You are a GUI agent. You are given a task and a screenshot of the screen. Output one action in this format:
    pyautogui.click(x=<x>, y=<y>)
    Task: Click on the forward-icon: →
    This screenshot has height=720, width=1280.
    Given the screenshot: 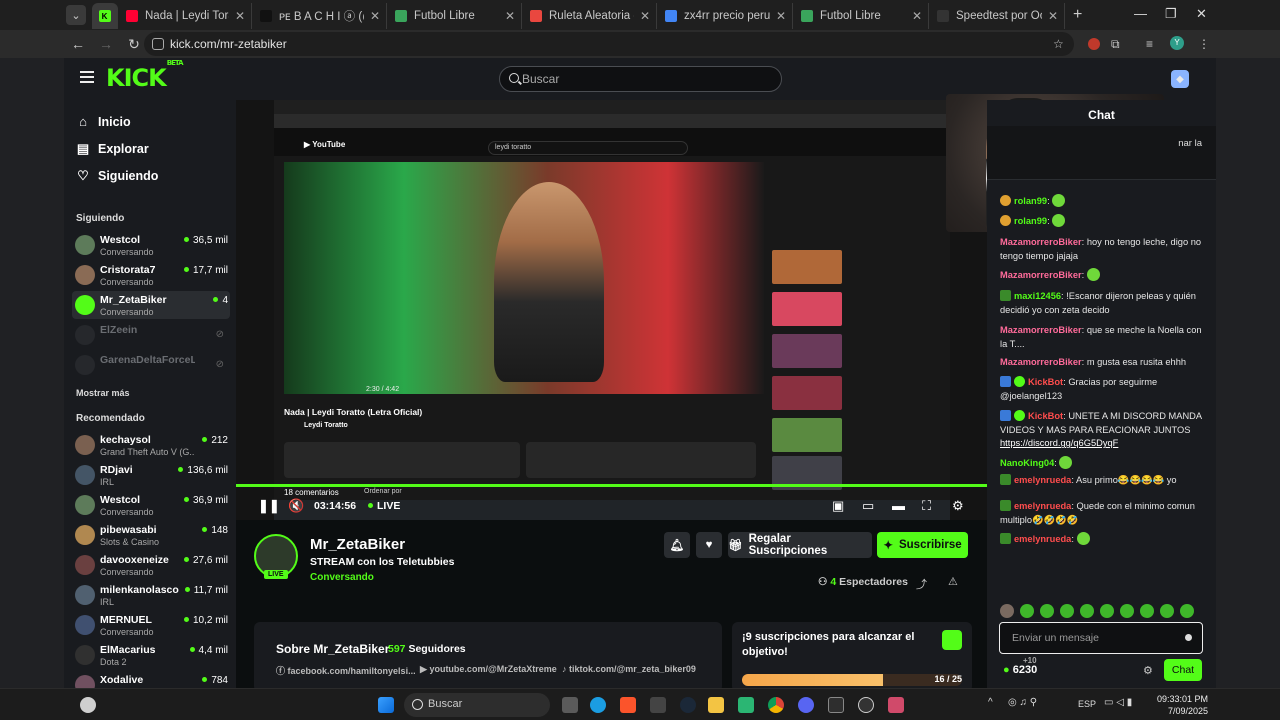 What is the action you would take?
    pyautogui.click(x=106, y=44)
    